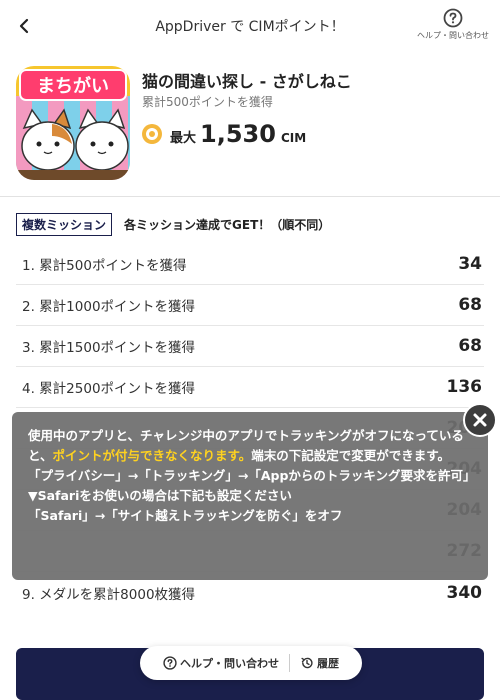  What do you see at coordinates (109, 389) in the screenshot?
I see `mission-label: 4. 累計2500ポイントを獲得` at bounding box center [109, 389].